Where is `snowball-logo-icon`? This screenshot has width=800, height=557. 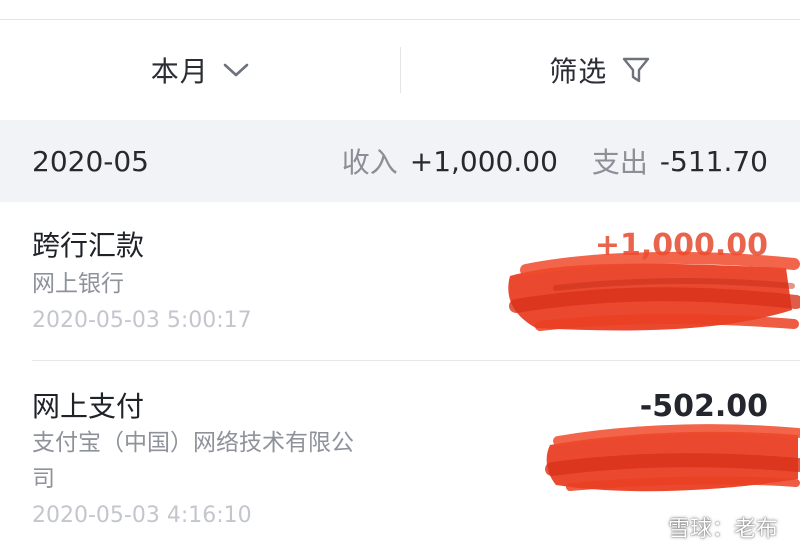
snowball-logo-icon is located at coordinates (649, 527).